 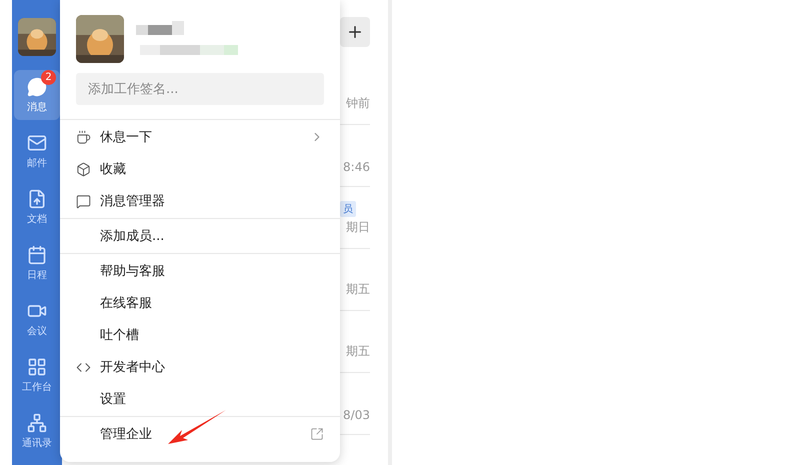 I want to click on calendar-icon, so click(x=37, y=254).